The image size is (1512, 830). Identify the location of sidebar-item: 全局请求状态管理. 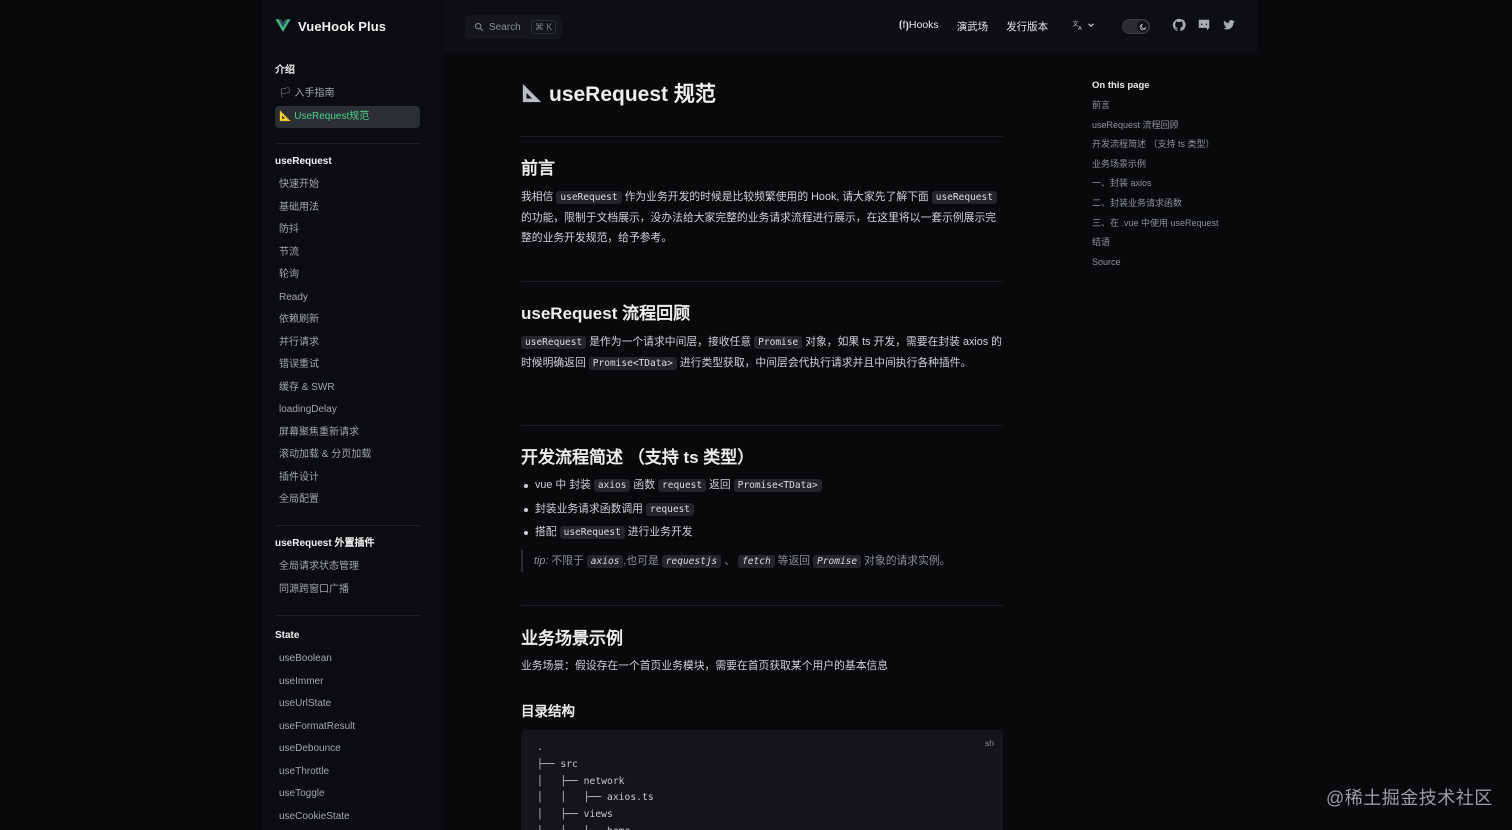
(347, 567).